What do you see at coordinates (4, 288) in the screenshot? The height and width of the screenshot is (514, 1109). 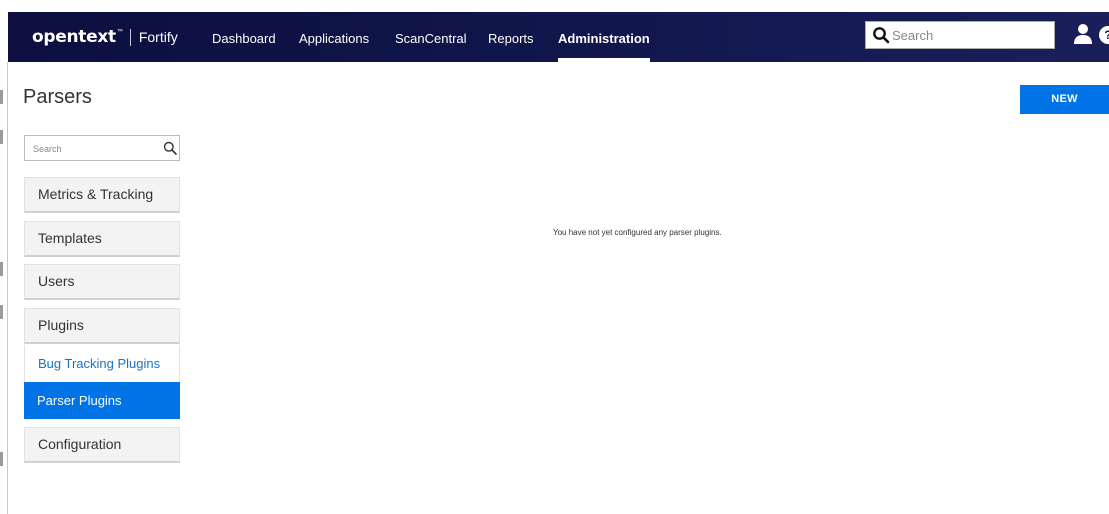 I see `left-edge` at bounding box center [4, 288].